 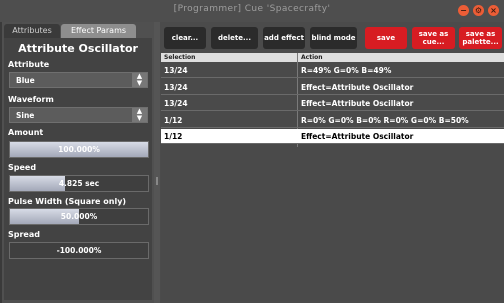 I want to click on attribute-value: Blue, so click(x=25, y=80).